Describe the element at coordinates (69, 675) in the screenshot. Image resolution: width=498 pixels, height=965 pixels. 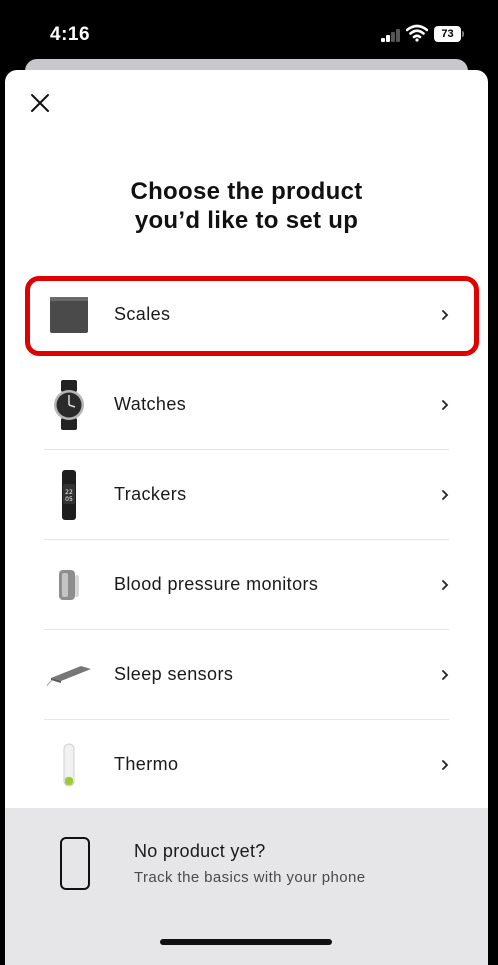
I see `sleep-sensor-icon` at that location.